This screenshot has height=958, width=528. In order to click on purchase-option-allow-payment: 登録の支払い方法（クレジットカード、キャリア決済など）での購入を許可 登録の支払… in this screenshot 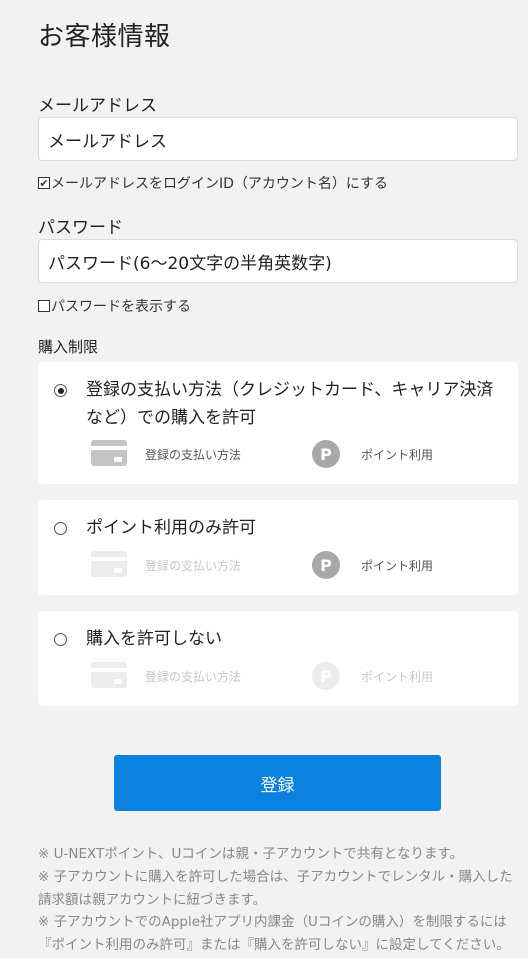, I will do `click(278, 423)`.